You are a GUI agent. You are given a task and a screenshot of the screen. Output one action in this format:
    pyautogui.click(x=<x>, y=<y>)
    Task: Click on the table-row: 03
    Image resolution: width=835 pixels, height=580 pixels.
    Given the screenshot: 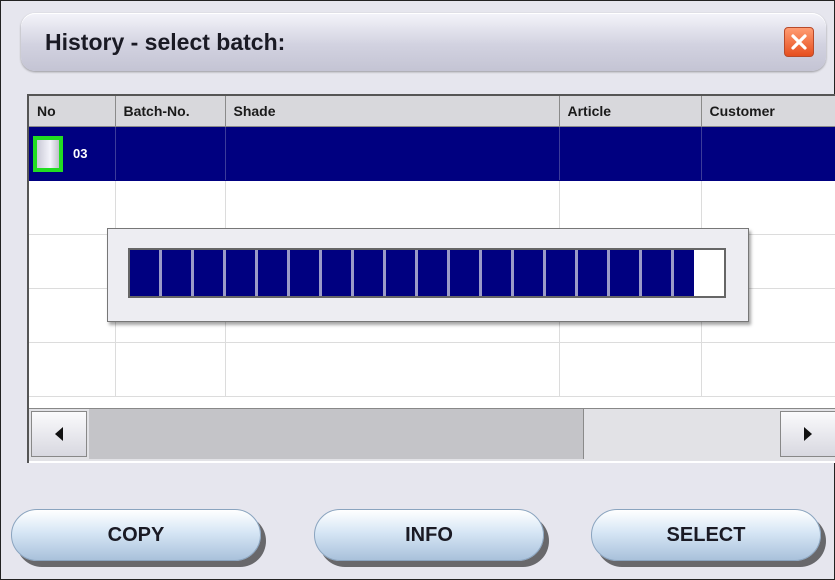 What is the action you would take?
    pyautogui.click(x=432, y=153)
    